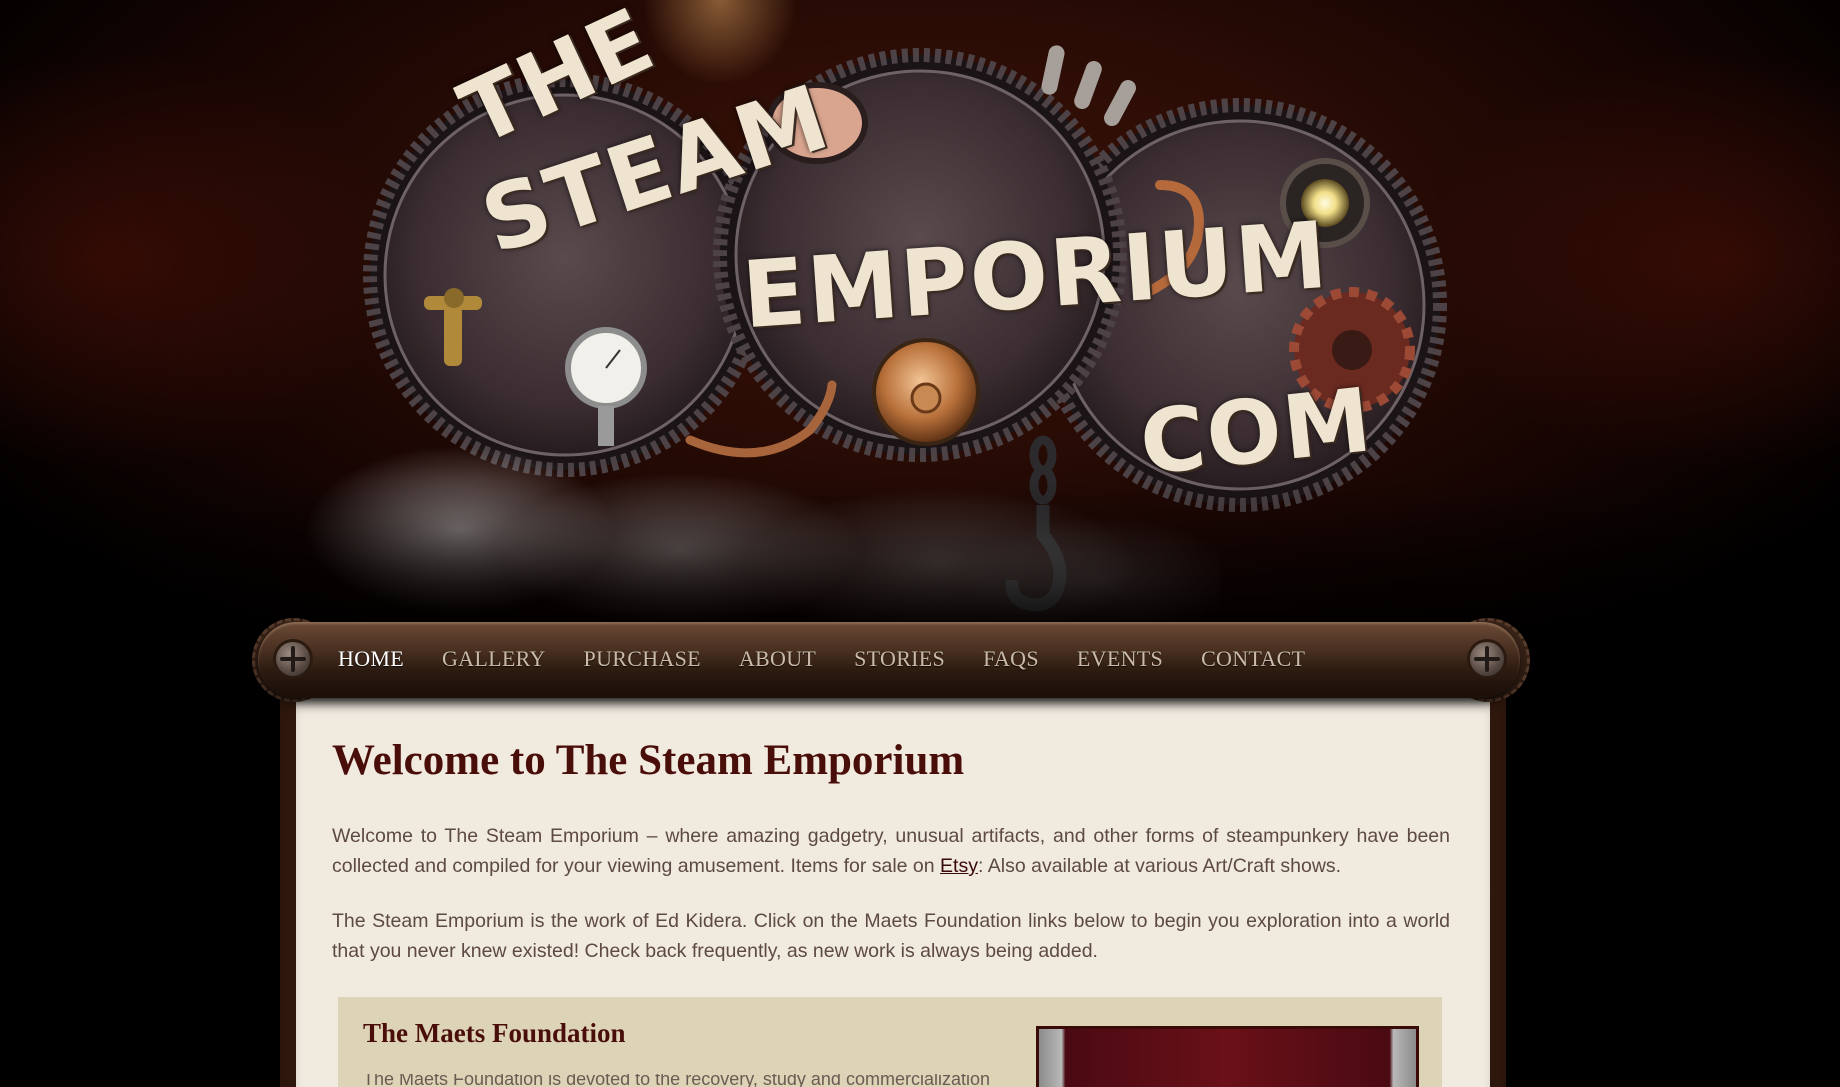  Describe the element at coordinates (494, 1033) in the screenshot. I see `maets-foundation-title: The Maets Foundation` at that location.